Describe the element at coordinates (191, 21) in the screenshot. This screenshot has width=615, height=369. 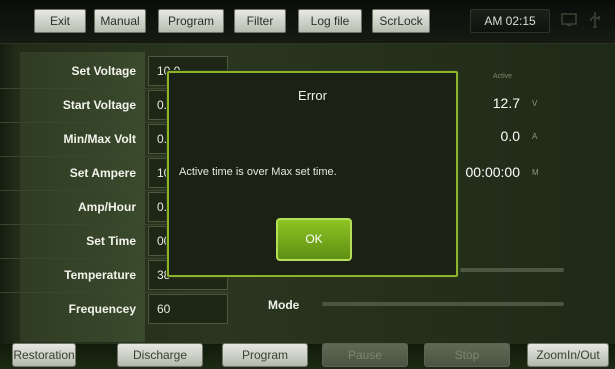
I see `program-button: Program` at that location.